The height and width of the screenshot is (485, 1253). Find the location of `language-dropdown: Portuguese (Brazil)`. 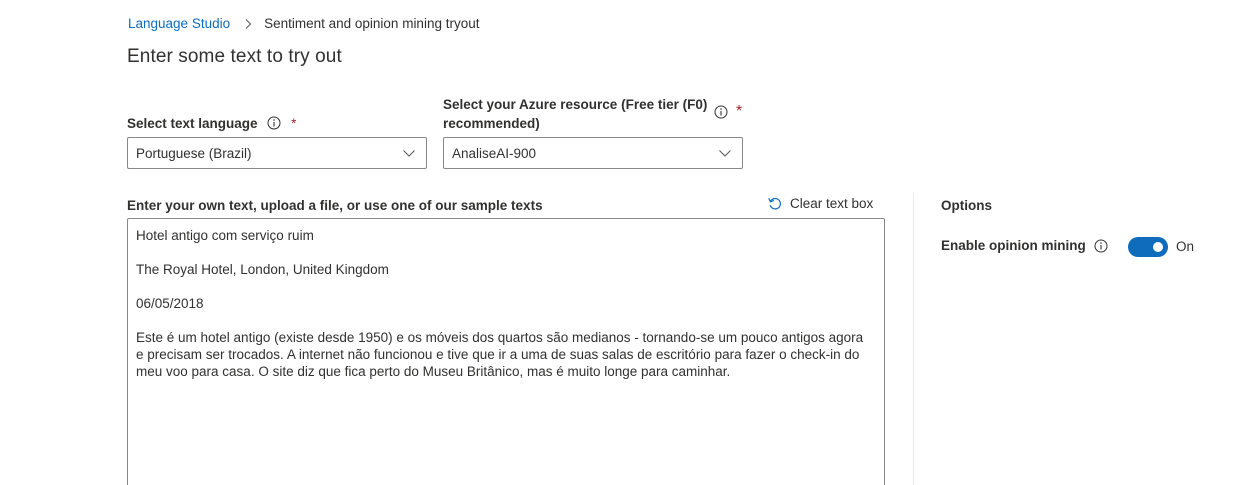

language-dropdown: Portuguese (Brazil) is located at coordinates (277, 153).